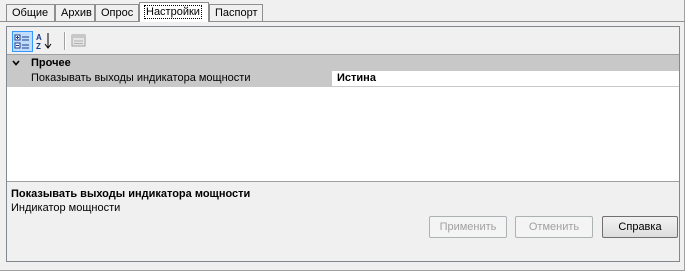 Image resolution: width=685 pixels, height=271 pixels. Describe the element at coordinates (342, 11) in the screenshot. I see `tab-strip: Общие Архив Опрос Настройки Паспорт` at that location.